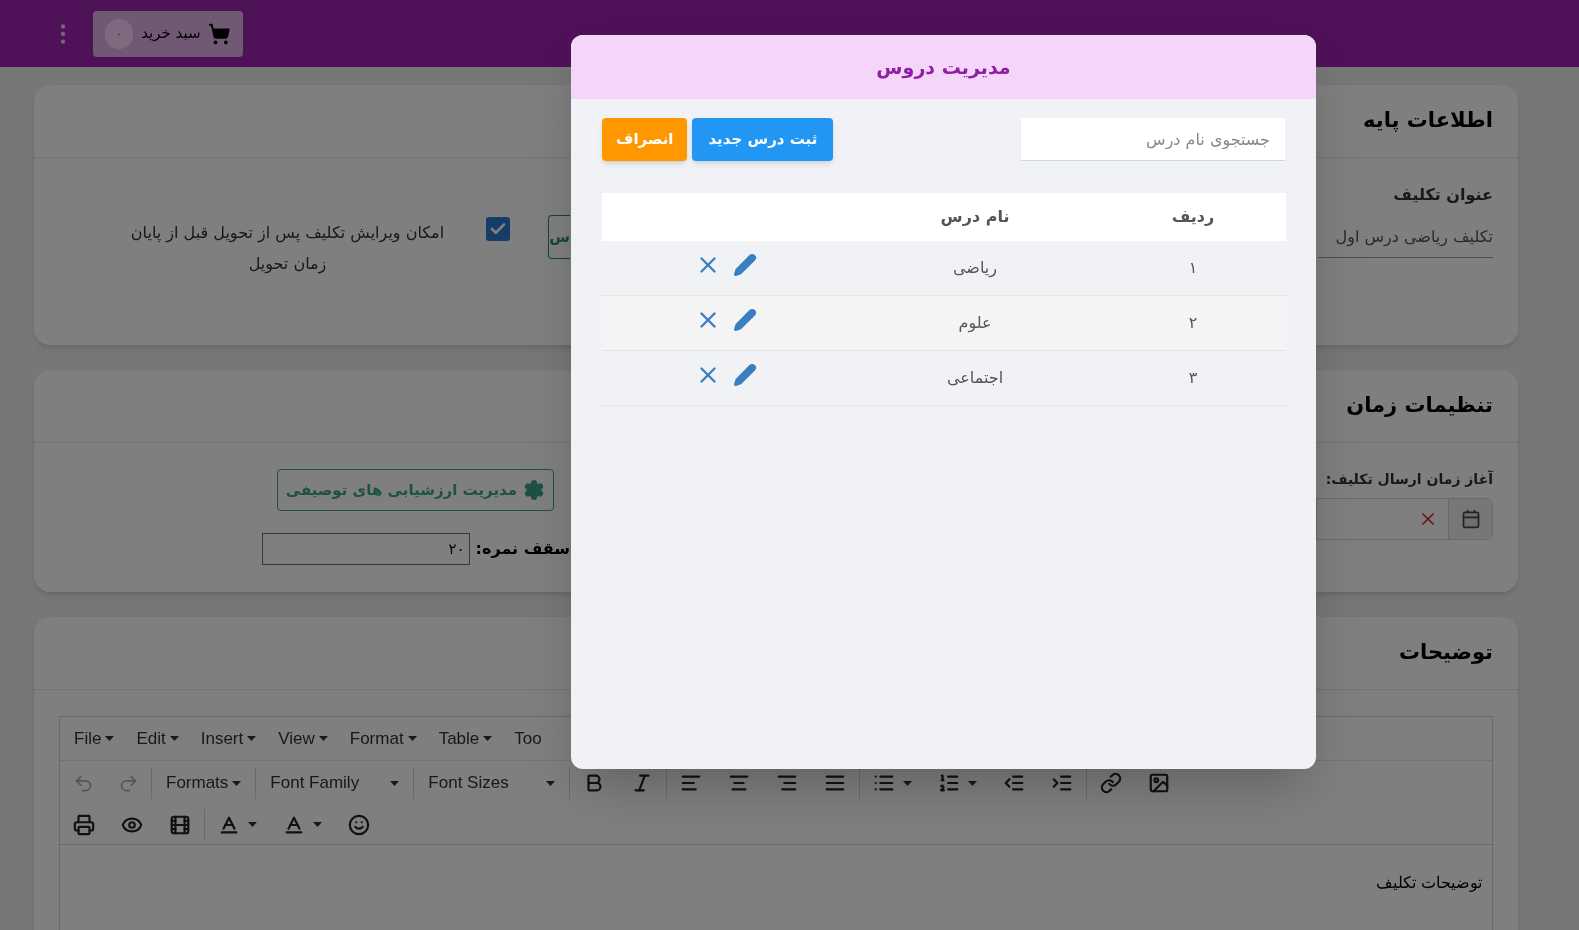  Describe the element at coordinates (1470, 519) in the screenshot. I see `calendar-icon` at that location.